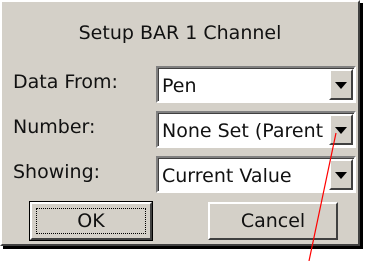 Image resolution: width=372 pixels, height=261 pixels. I want to click on callout-pointer-line, so click(322, 196).